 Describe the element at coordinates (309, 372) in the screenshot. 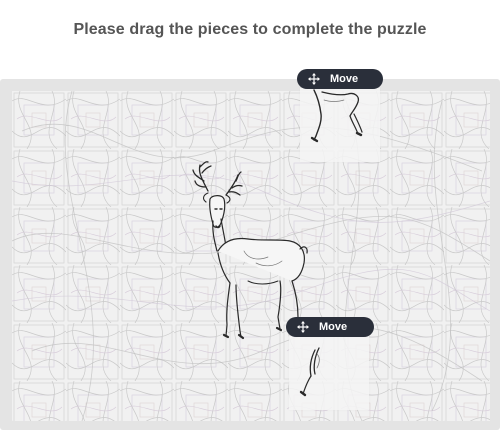

I see `piece-2-image` at that location.